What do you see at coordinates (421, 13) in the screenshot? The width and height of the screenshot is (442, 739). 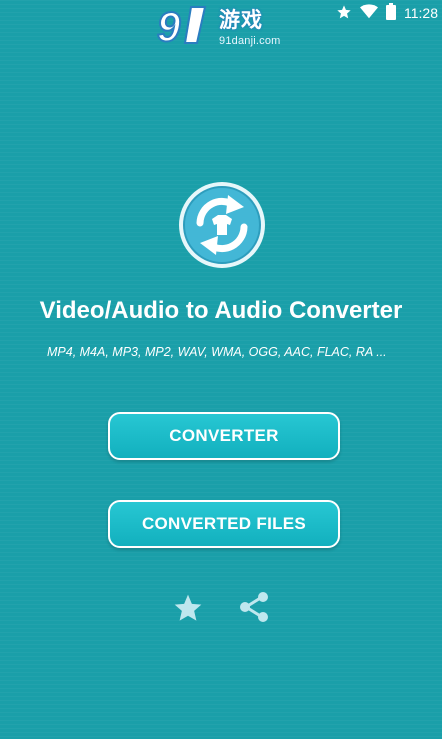 I see `status-time: 11:28` at bounding box center [421, 13].